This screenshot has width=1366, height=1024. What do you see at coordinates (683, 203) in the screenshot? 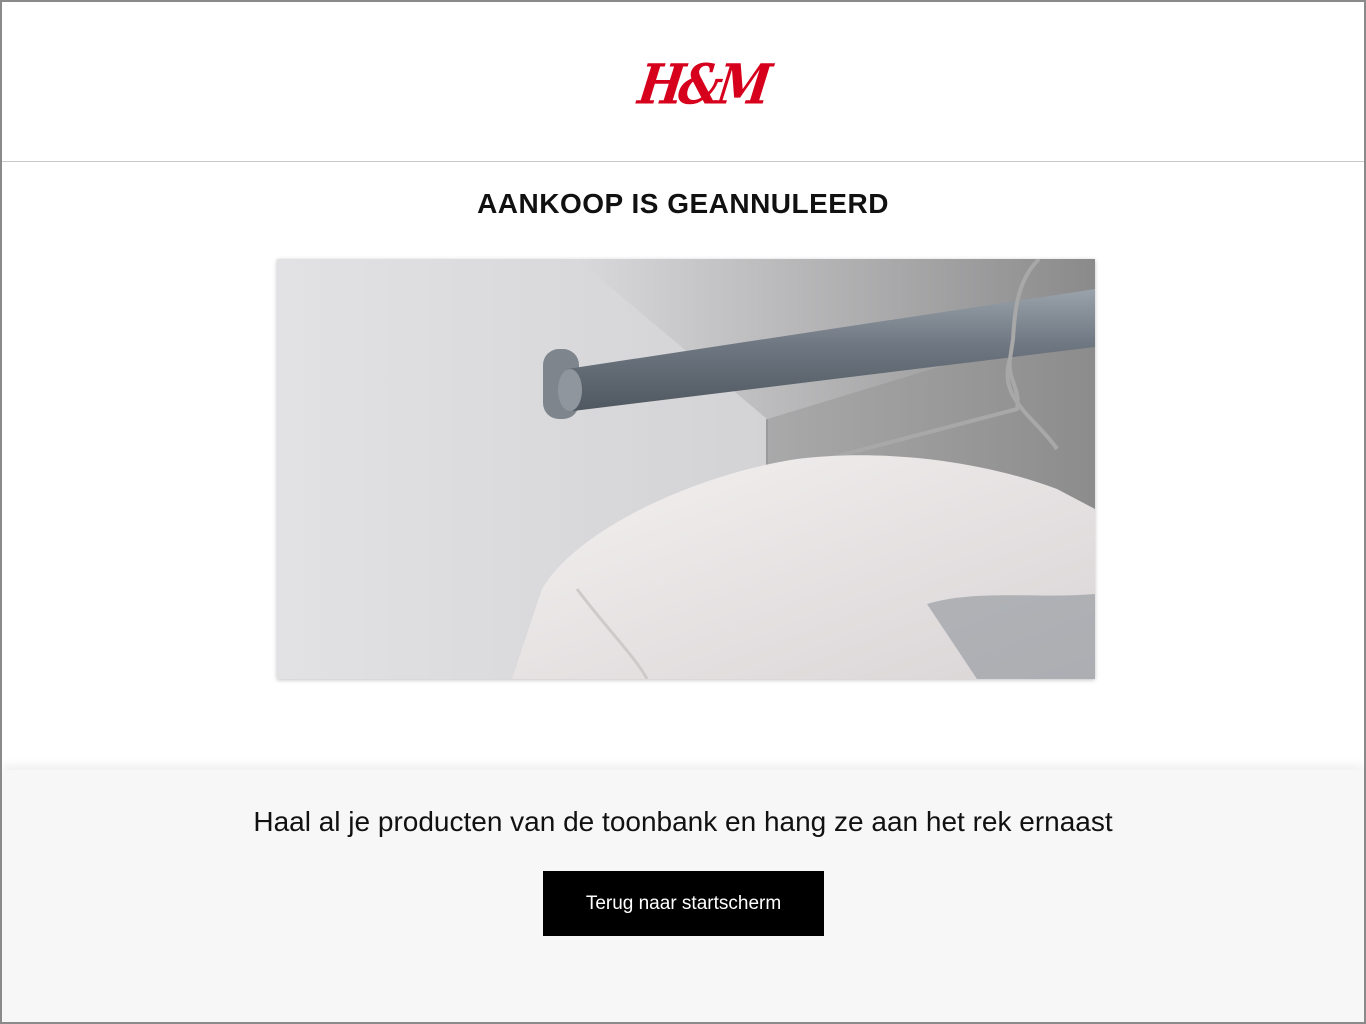
I see `page-title: AANKOOP IS GEANNULEERD` at bounding box center [683, 203].